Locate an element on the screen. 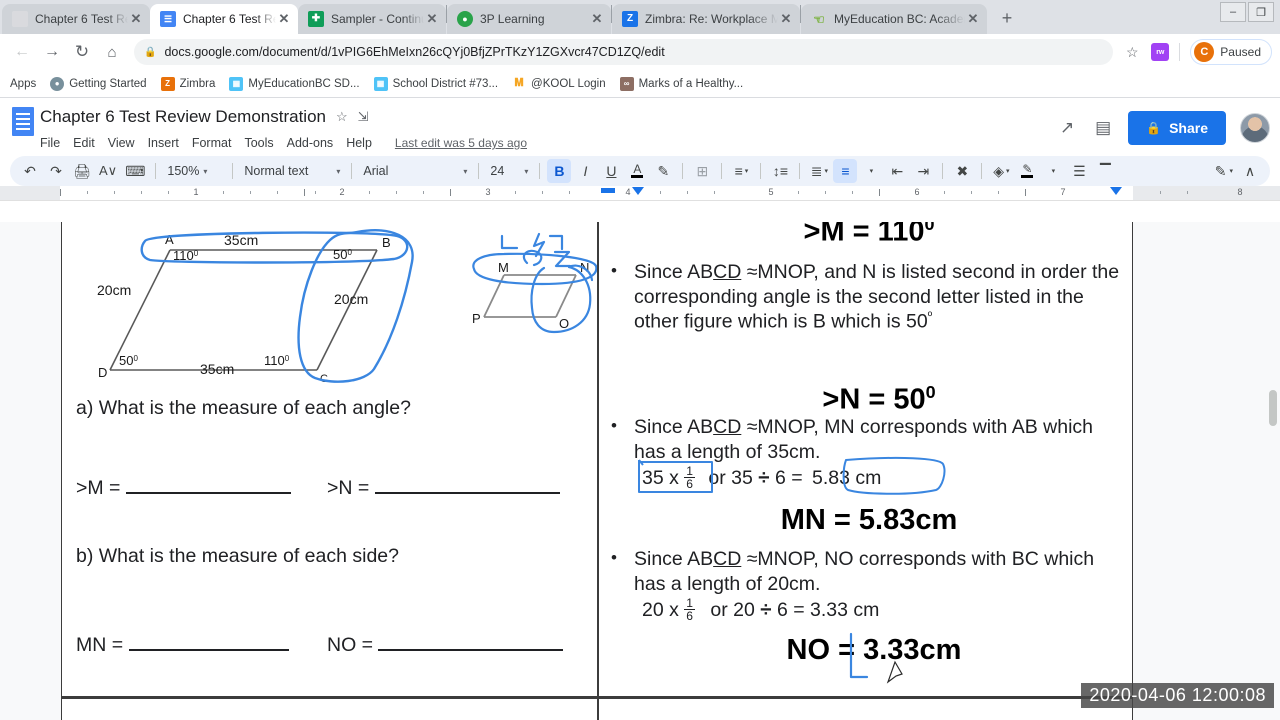 The image size is (1280, 720). decrease-indent-icon: ⇤ is located at coordinates (897, 171).